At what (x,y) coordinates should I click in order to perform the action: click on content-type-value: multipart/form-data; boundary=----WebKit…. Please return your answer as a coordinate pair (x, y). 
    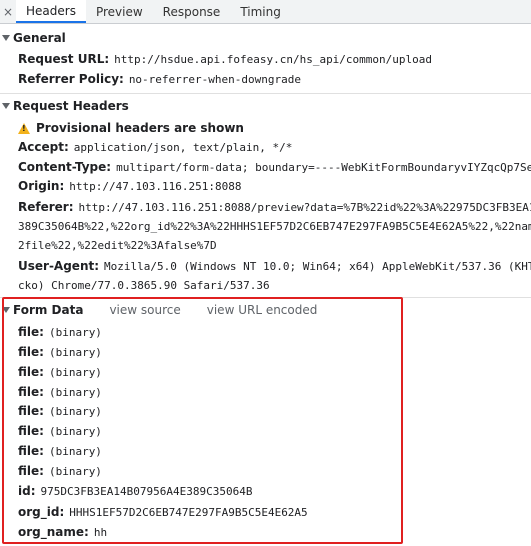
    Looking at the image, I should click on (323, 167).